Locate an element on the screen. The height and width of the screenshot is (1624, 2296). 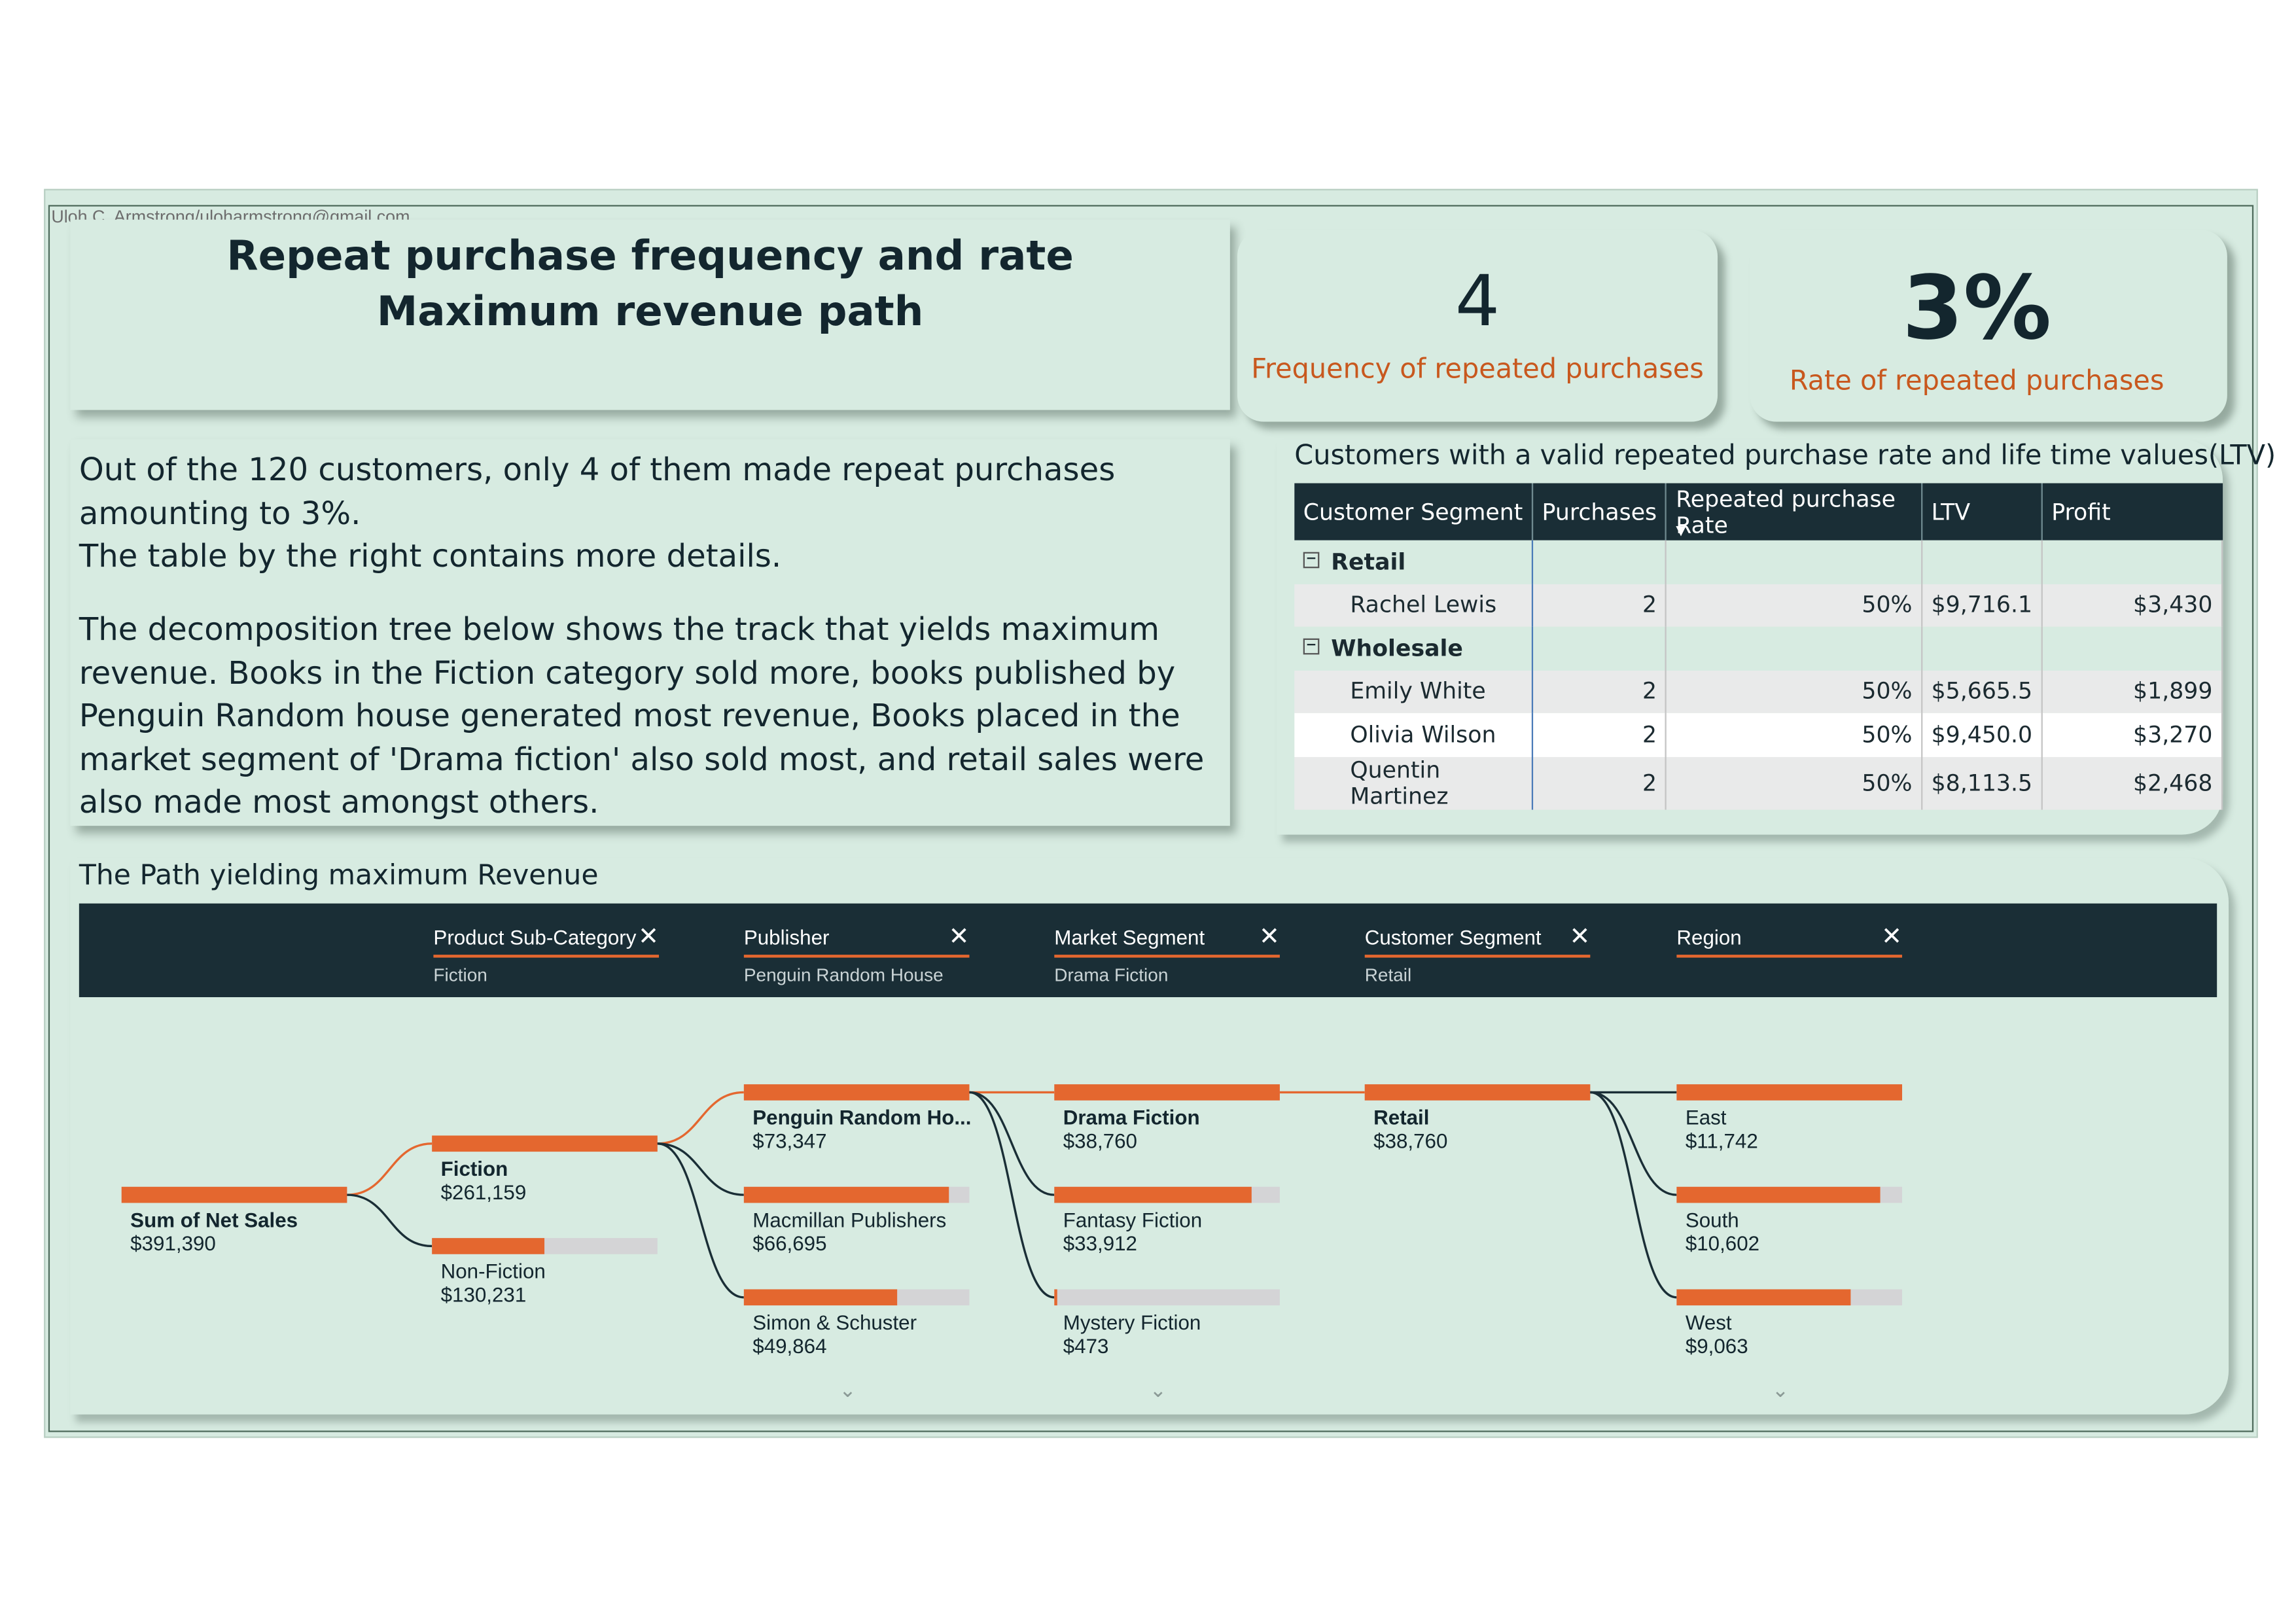
node-label: Simon & Schuster is located at coordinates (834, 1322).